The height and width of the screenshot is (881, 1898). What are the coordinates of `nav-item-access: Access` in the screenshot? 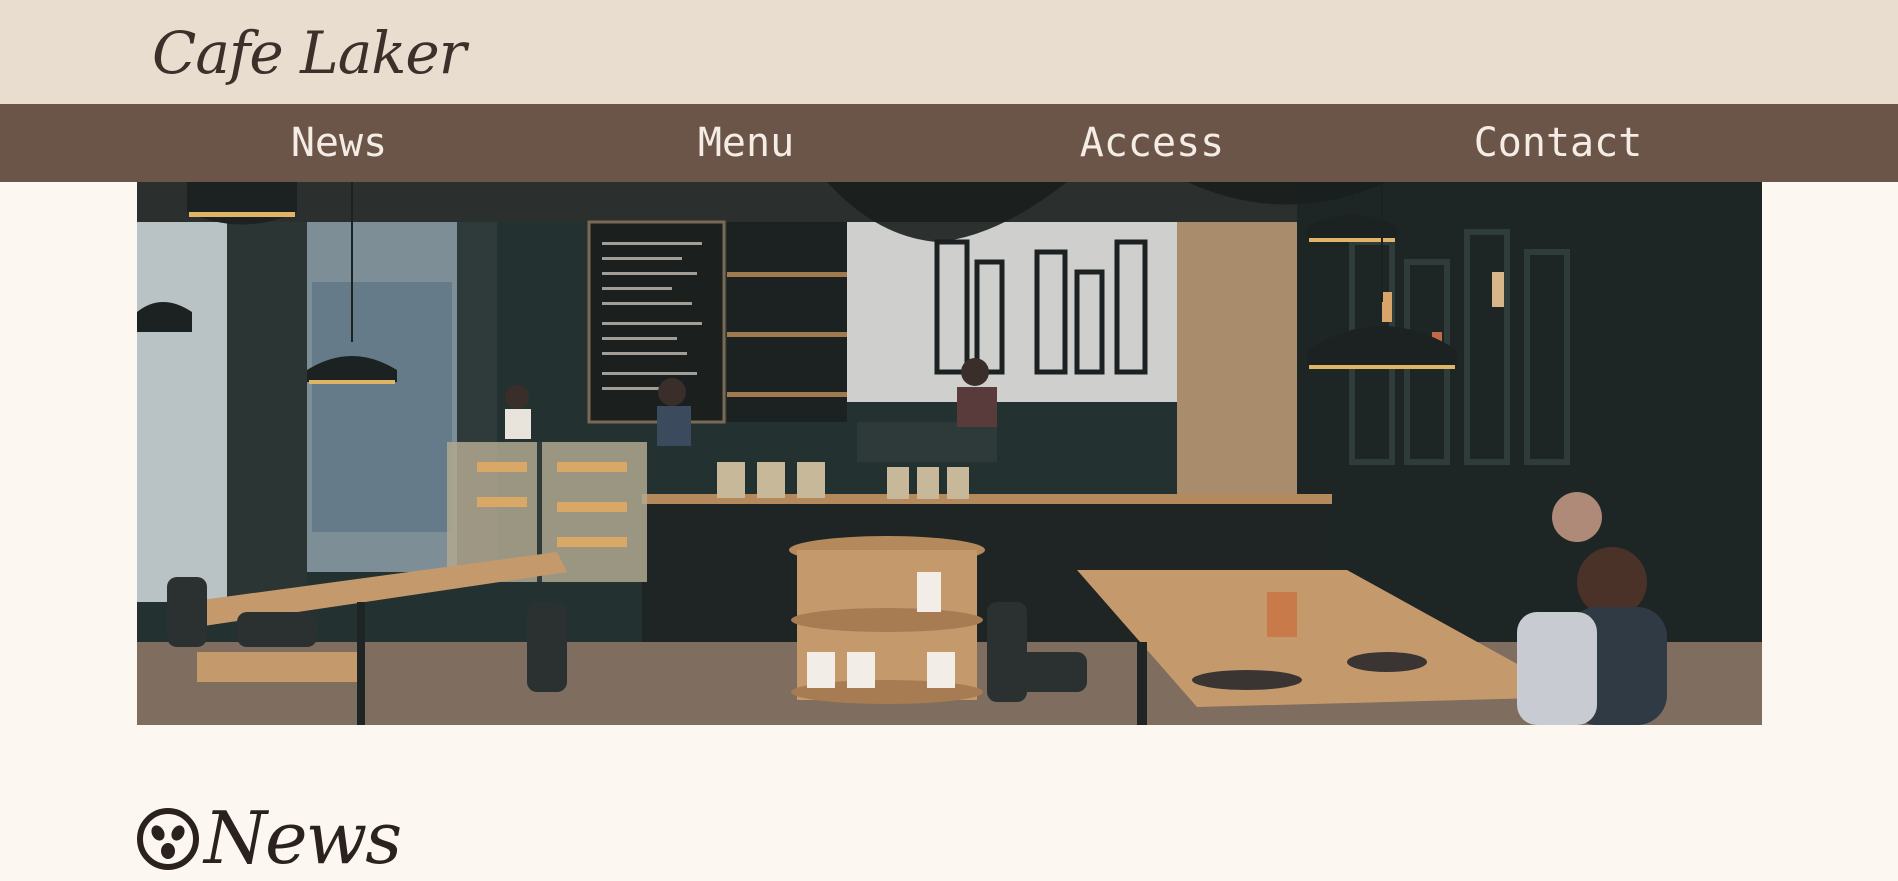 It's located at (1152, 143).